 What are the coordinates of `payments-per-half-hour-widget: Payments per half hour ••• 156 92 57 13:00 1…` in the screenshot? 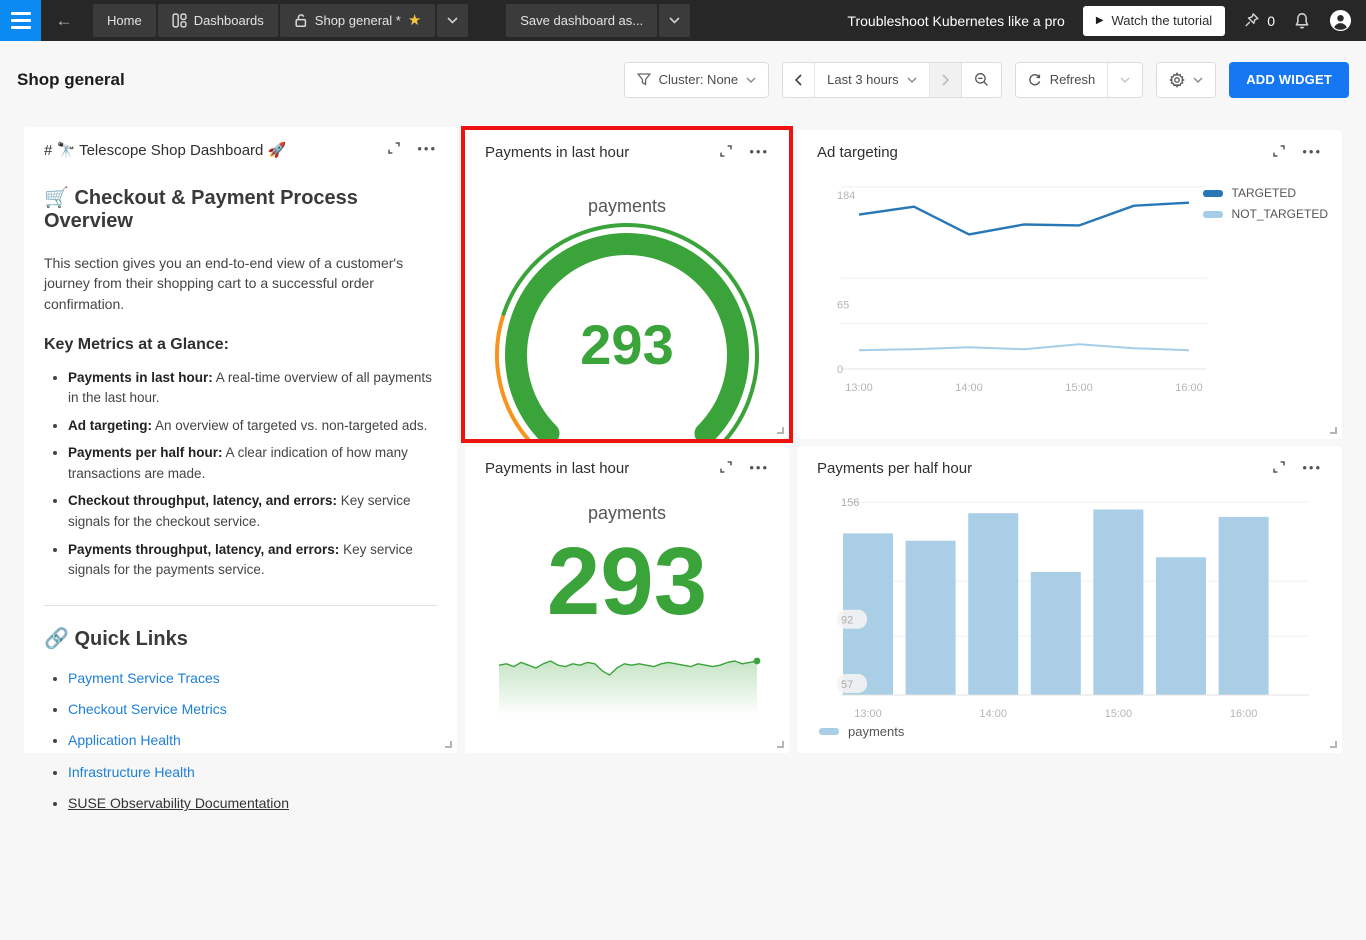 It's located at (1069, 599).